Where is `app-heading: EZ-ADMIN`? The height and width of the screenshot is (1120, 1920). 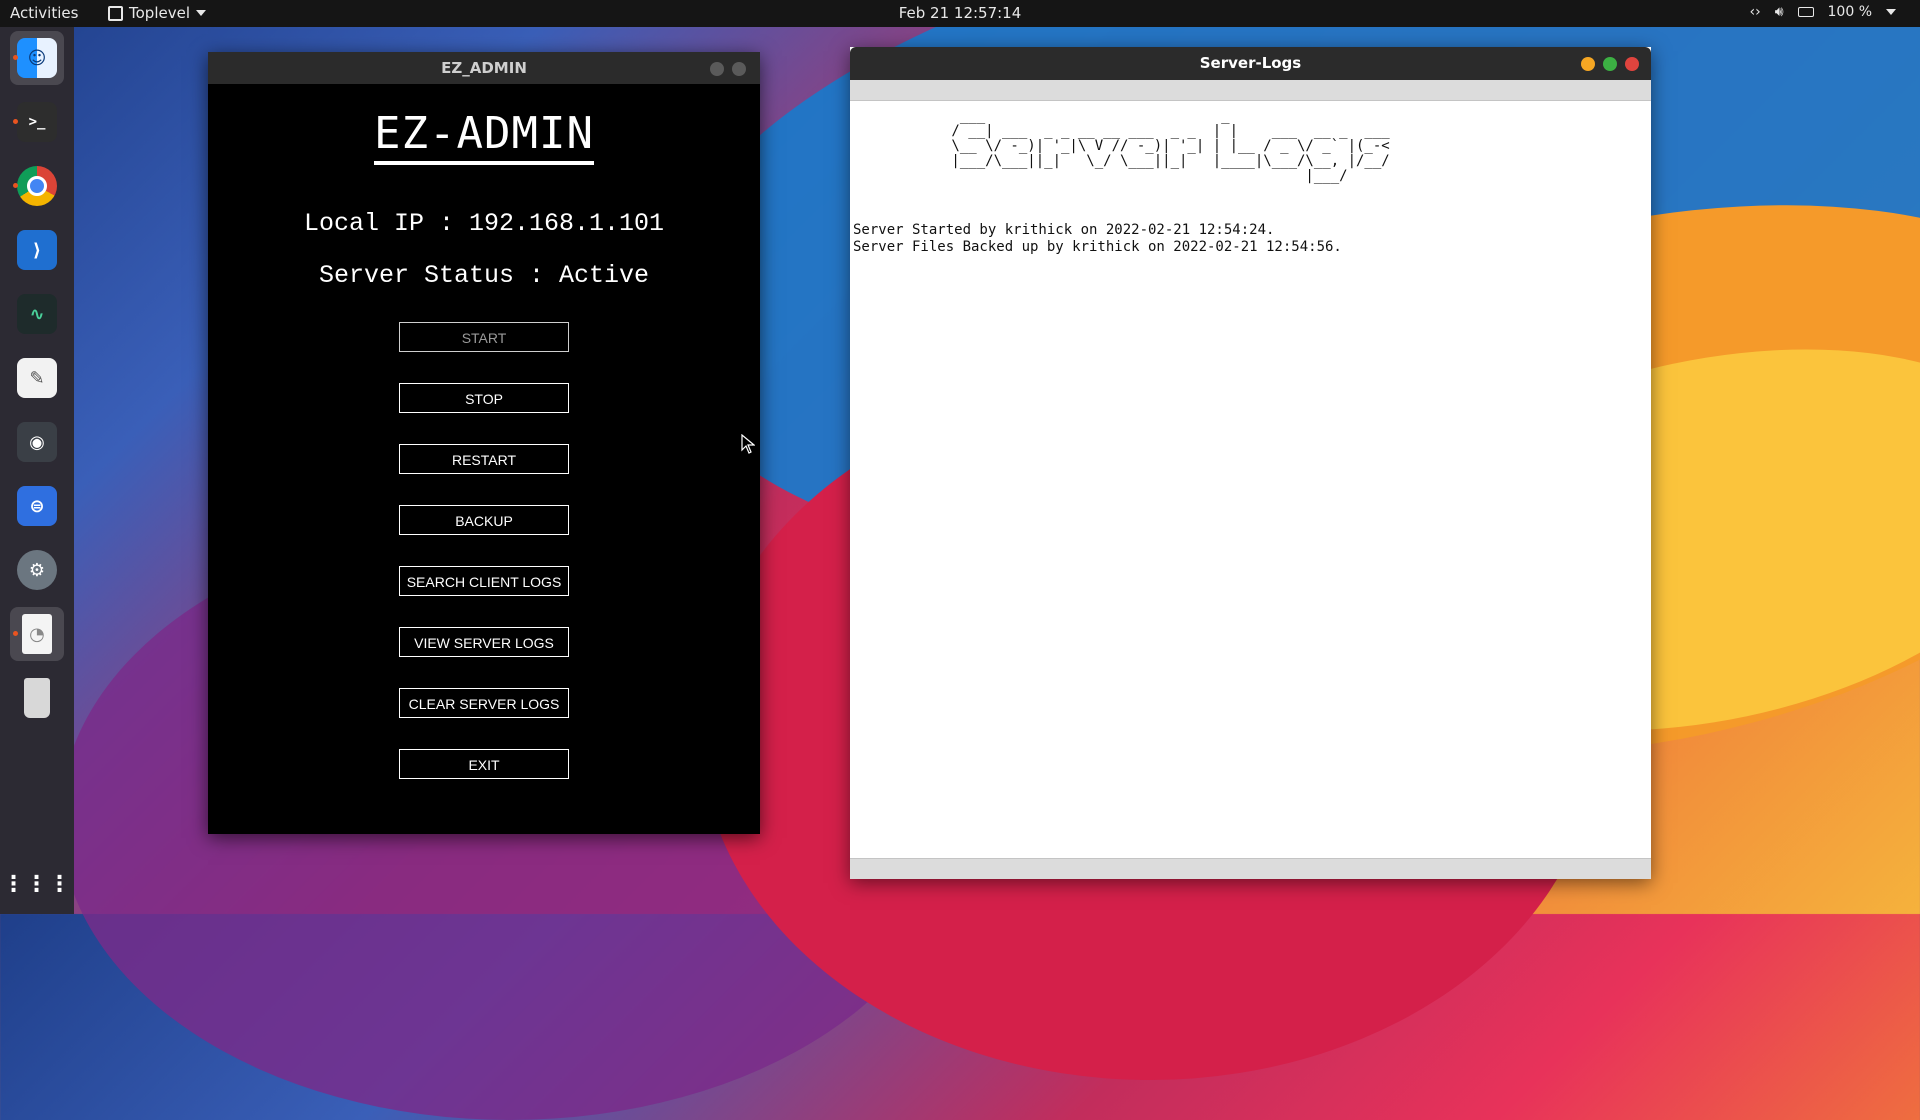
app-heading: EZ-ADMIN is located at coordinates (484, 136).